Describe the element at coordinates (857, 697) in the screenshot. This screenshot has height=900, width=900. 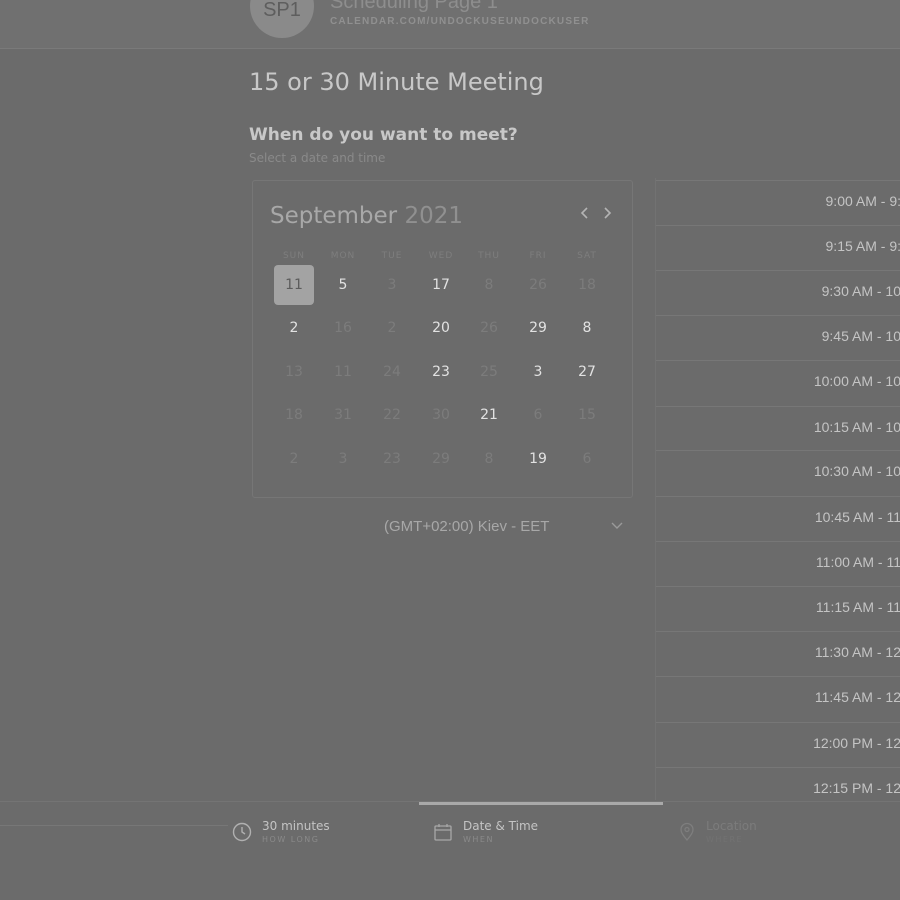
I see `time-slot-label: 11:45 AM - 12` at that location.